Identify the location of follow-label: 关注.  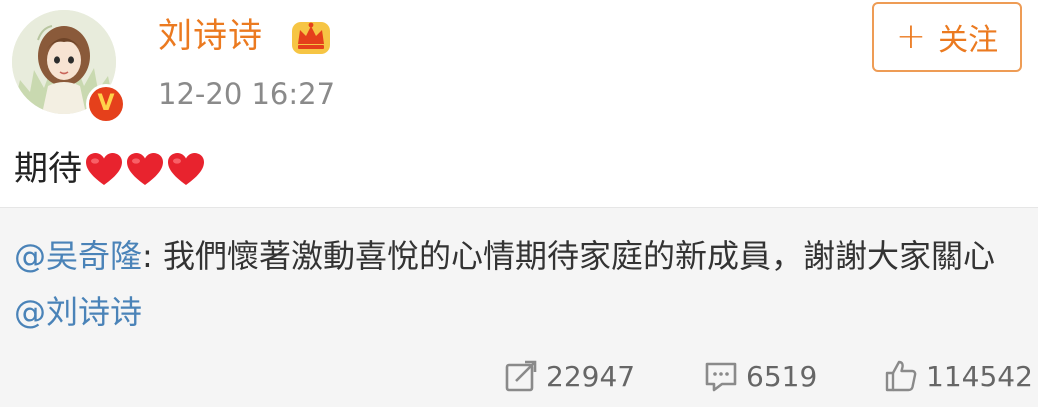
(968, 40).